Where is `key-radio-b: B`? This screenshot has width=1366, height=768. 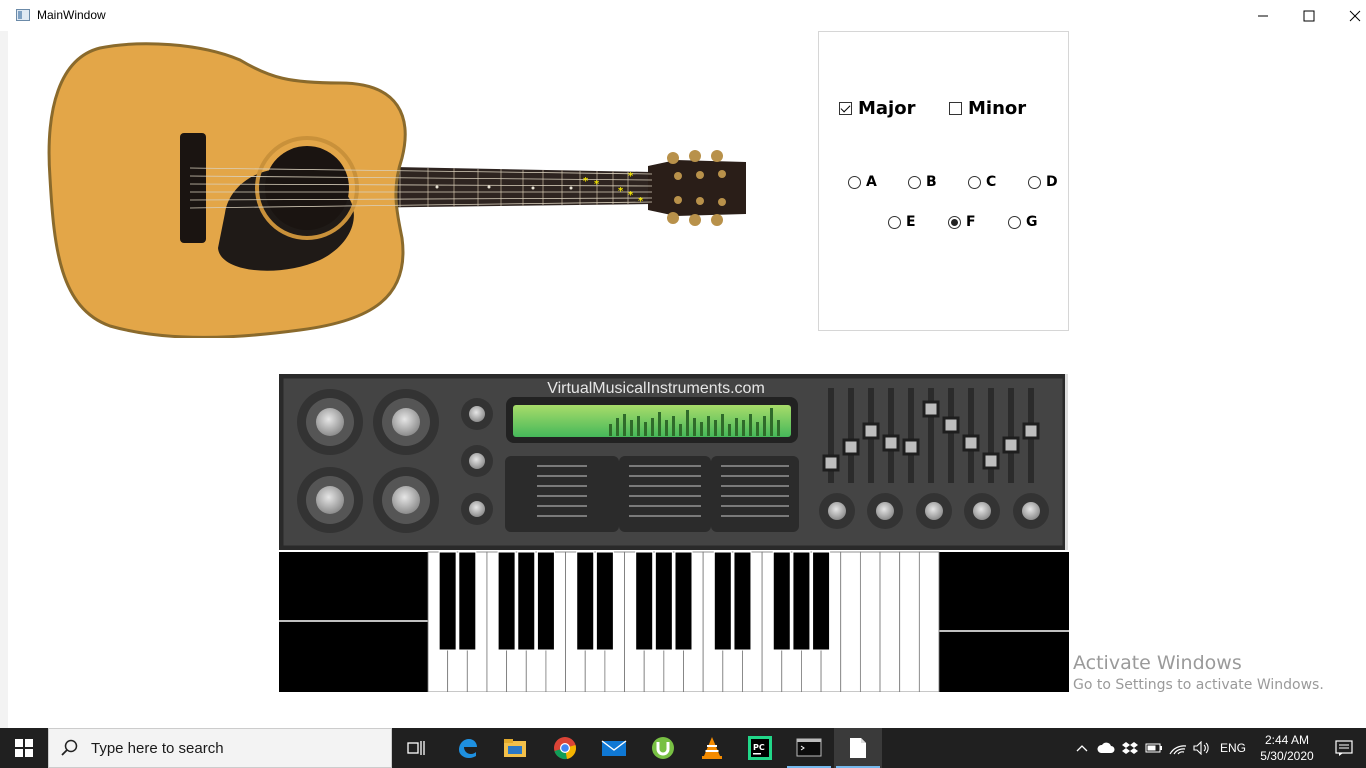
key-radio-b: B is located at coordinates (922, 182).